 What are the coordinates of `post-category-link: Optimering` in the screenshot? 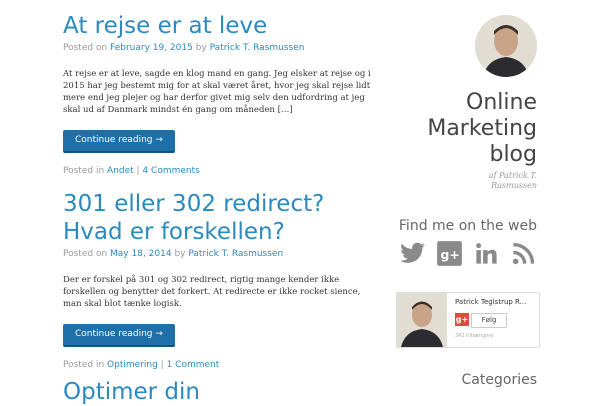 It's located at (132, 365).